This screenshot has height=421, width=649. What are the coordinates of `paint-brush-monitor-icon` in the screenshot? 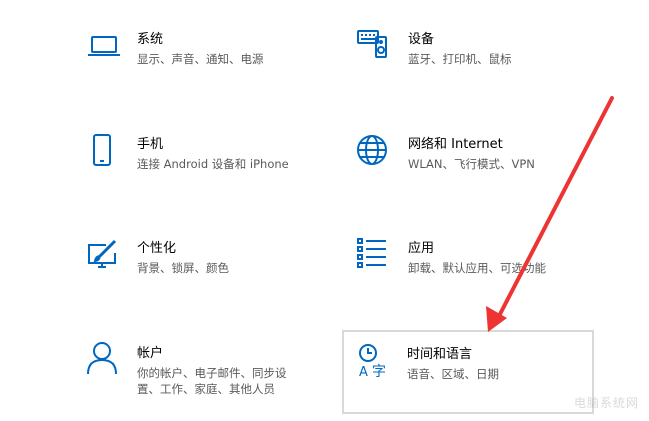 It's located at (102, 255).